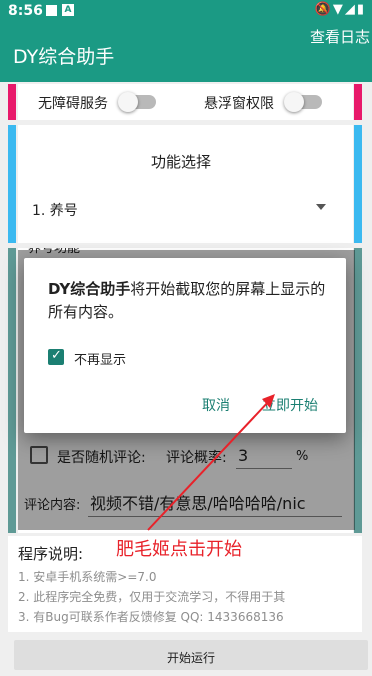 This screenshot has width=372, height=676. I want to click on annotation-arrow, so click(211, 462).